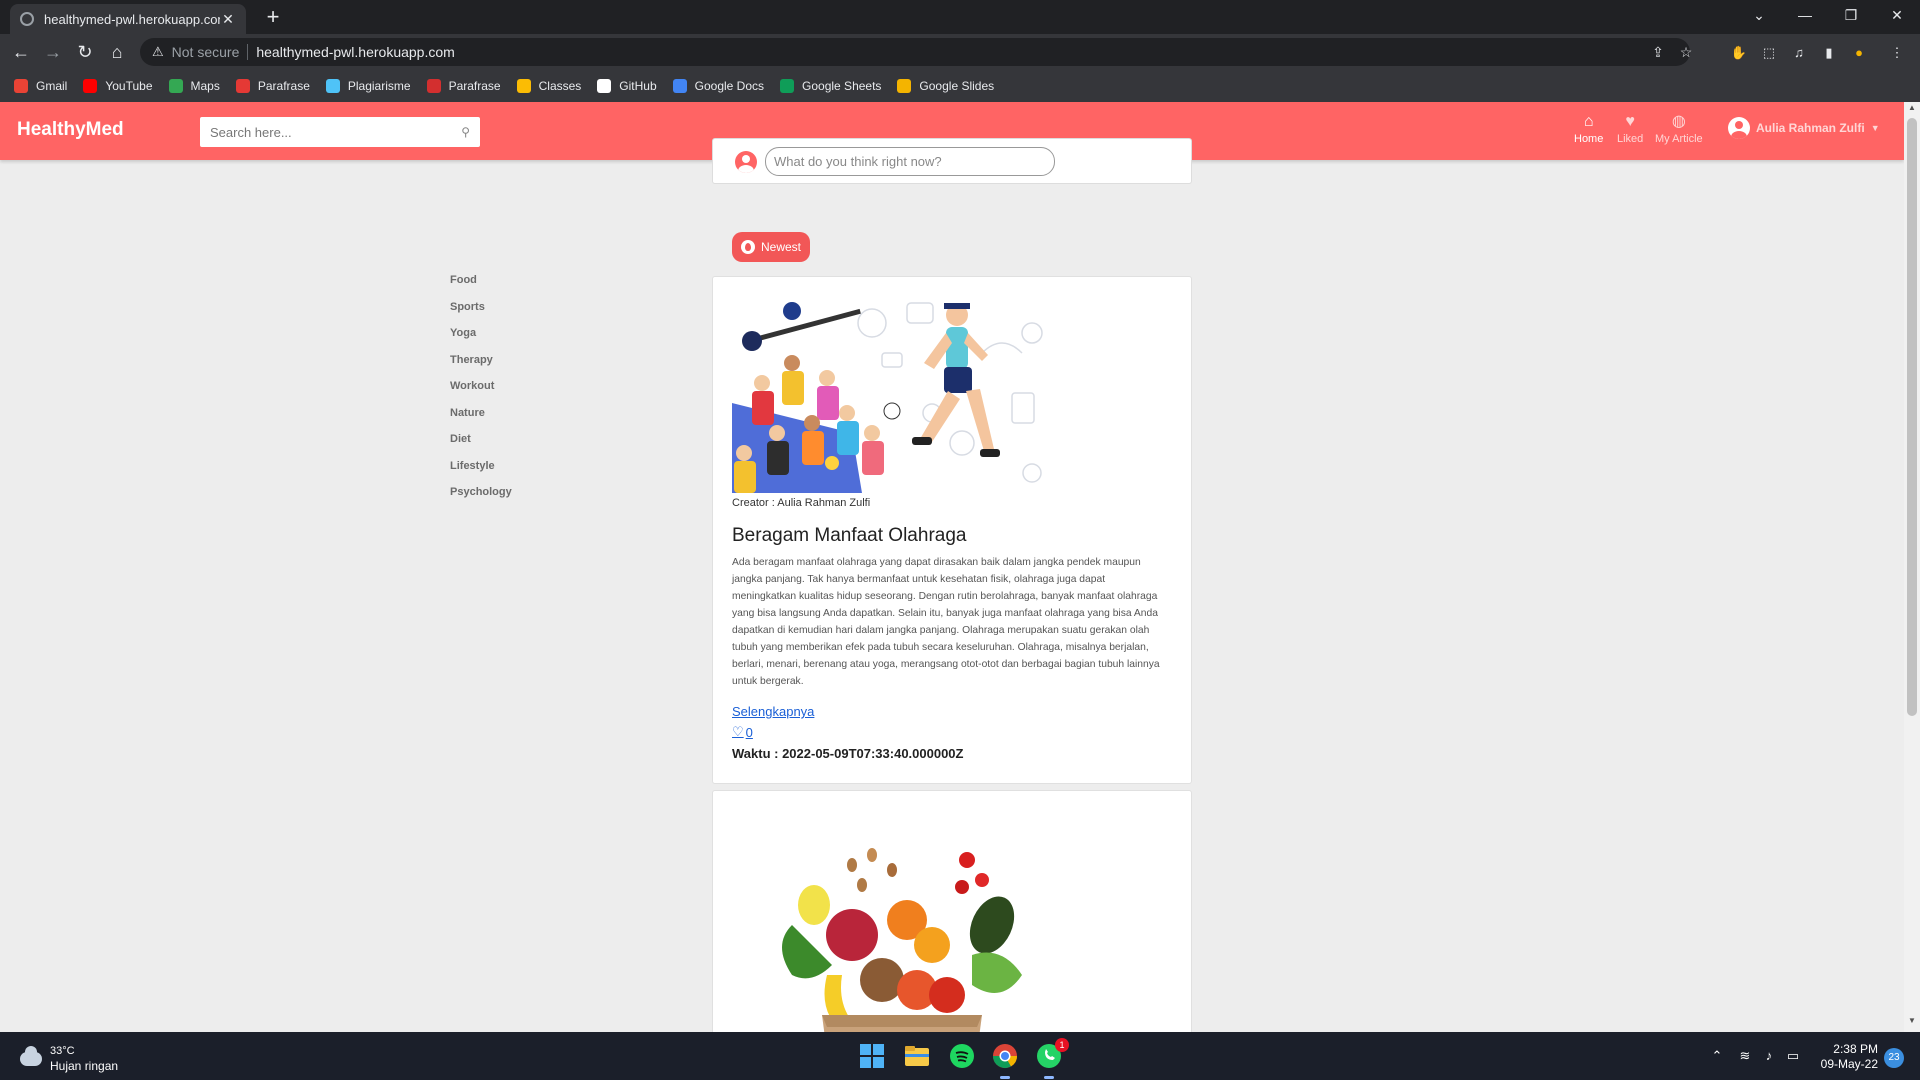 The width and height of the screenshot is (1920, 1080). I want to click on bookmark-label: YouTube, so click(129, 86).